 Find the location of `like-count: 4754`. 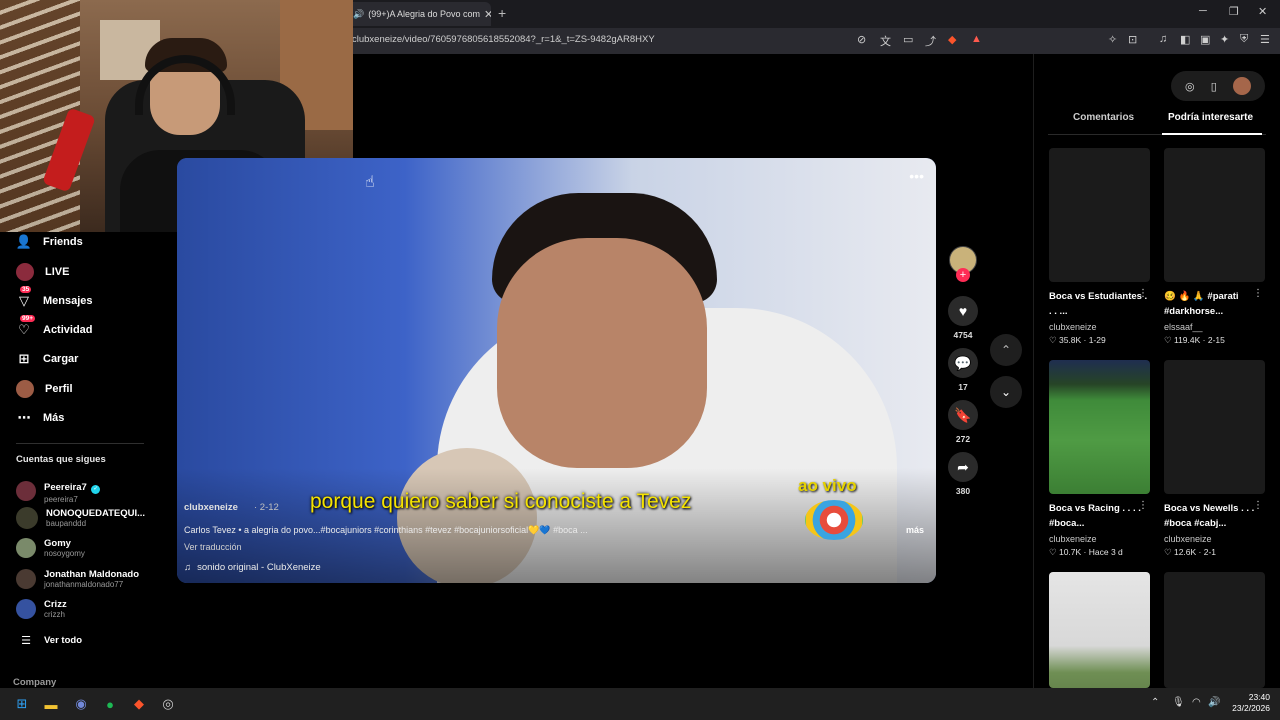

like-count: 4754 is located at coordinates (963, 335).